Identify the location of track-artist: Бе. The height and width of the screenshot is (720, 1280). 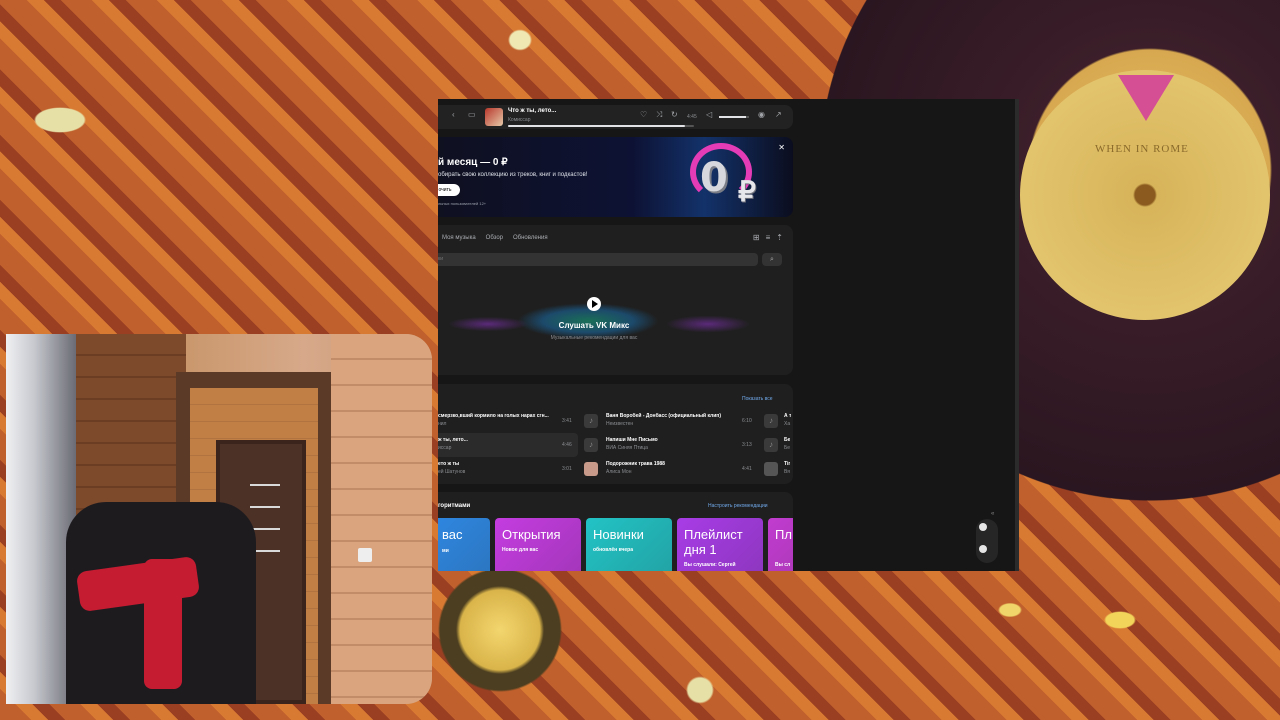
(787, 448).